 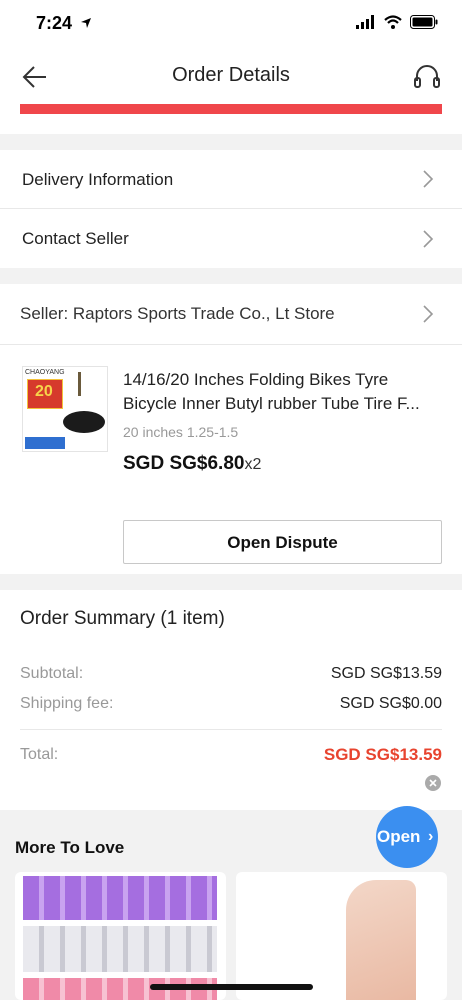 I want to click on header, so click(x=231, y=92).